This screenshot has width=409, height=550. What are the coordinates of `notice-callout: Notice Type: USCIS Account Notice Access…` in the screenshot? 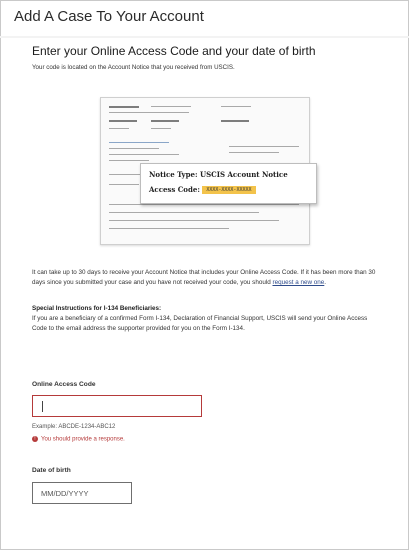 It's located at (228, 183).